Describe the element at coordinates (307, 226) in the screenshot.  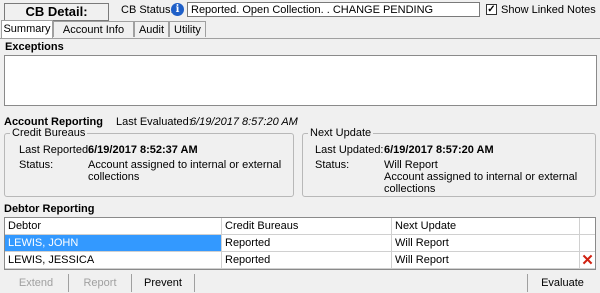
I see `column-header-credit-bureaus: Credit Bureaus` at that location.